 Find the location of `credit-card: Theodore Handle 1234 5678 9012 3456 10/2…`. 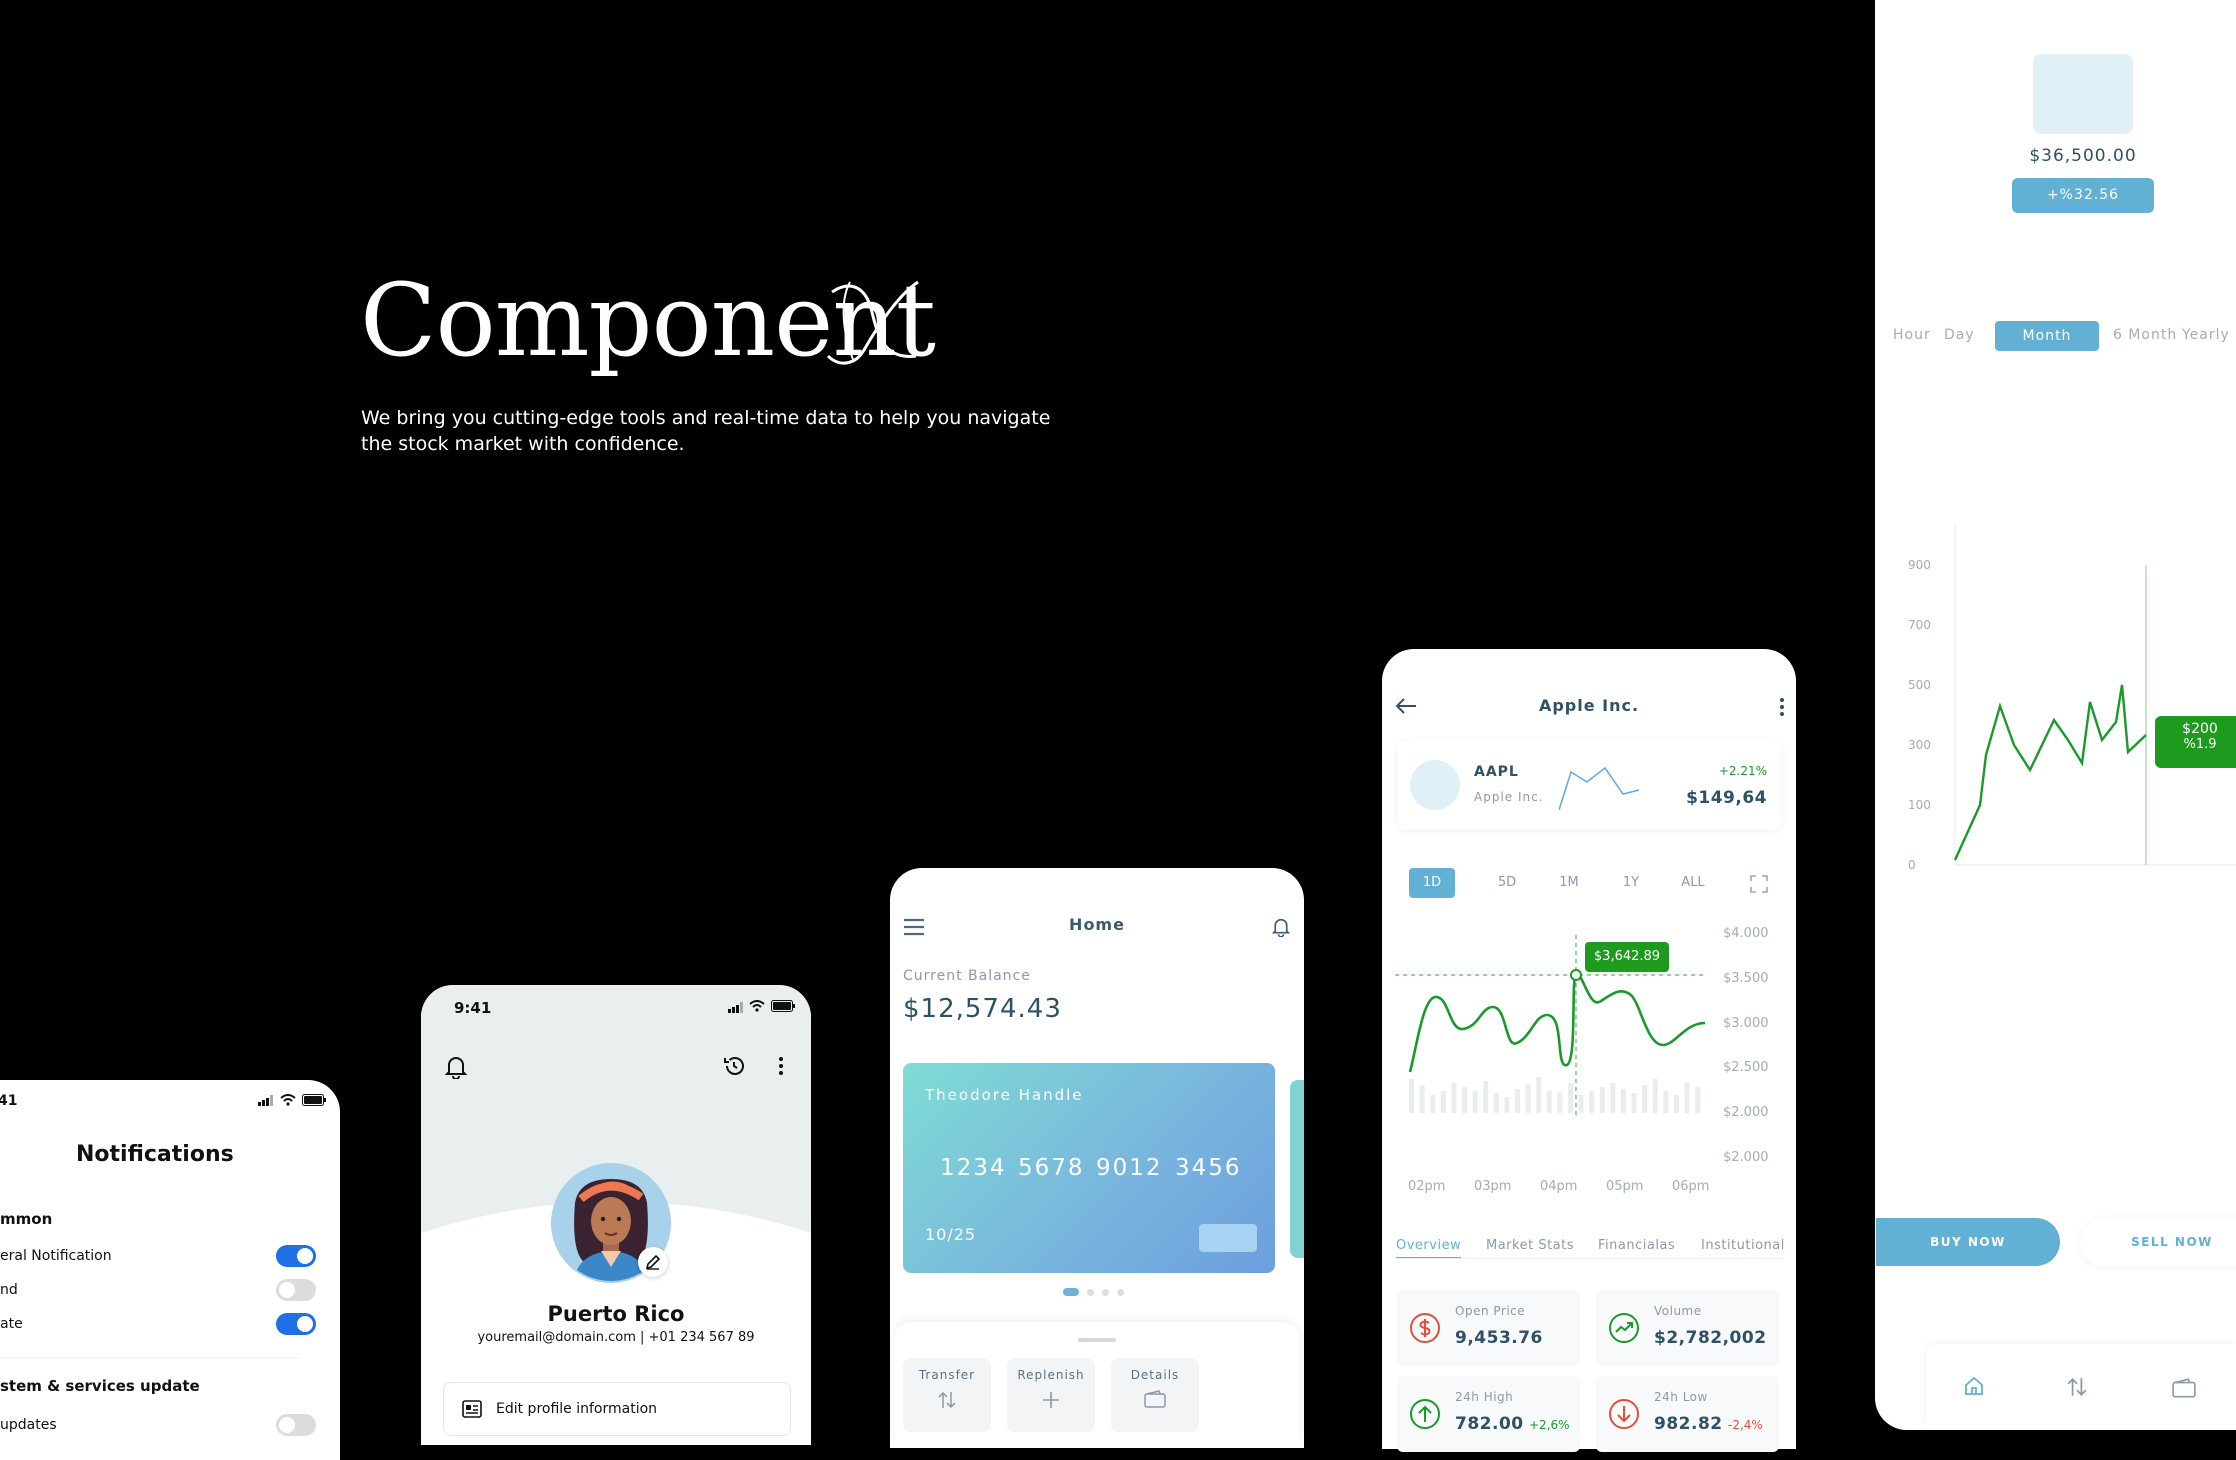

credit-card: Theodore Handle 1234 5678 9012 3456 10/2… is located at coordinates (1089, 1168).